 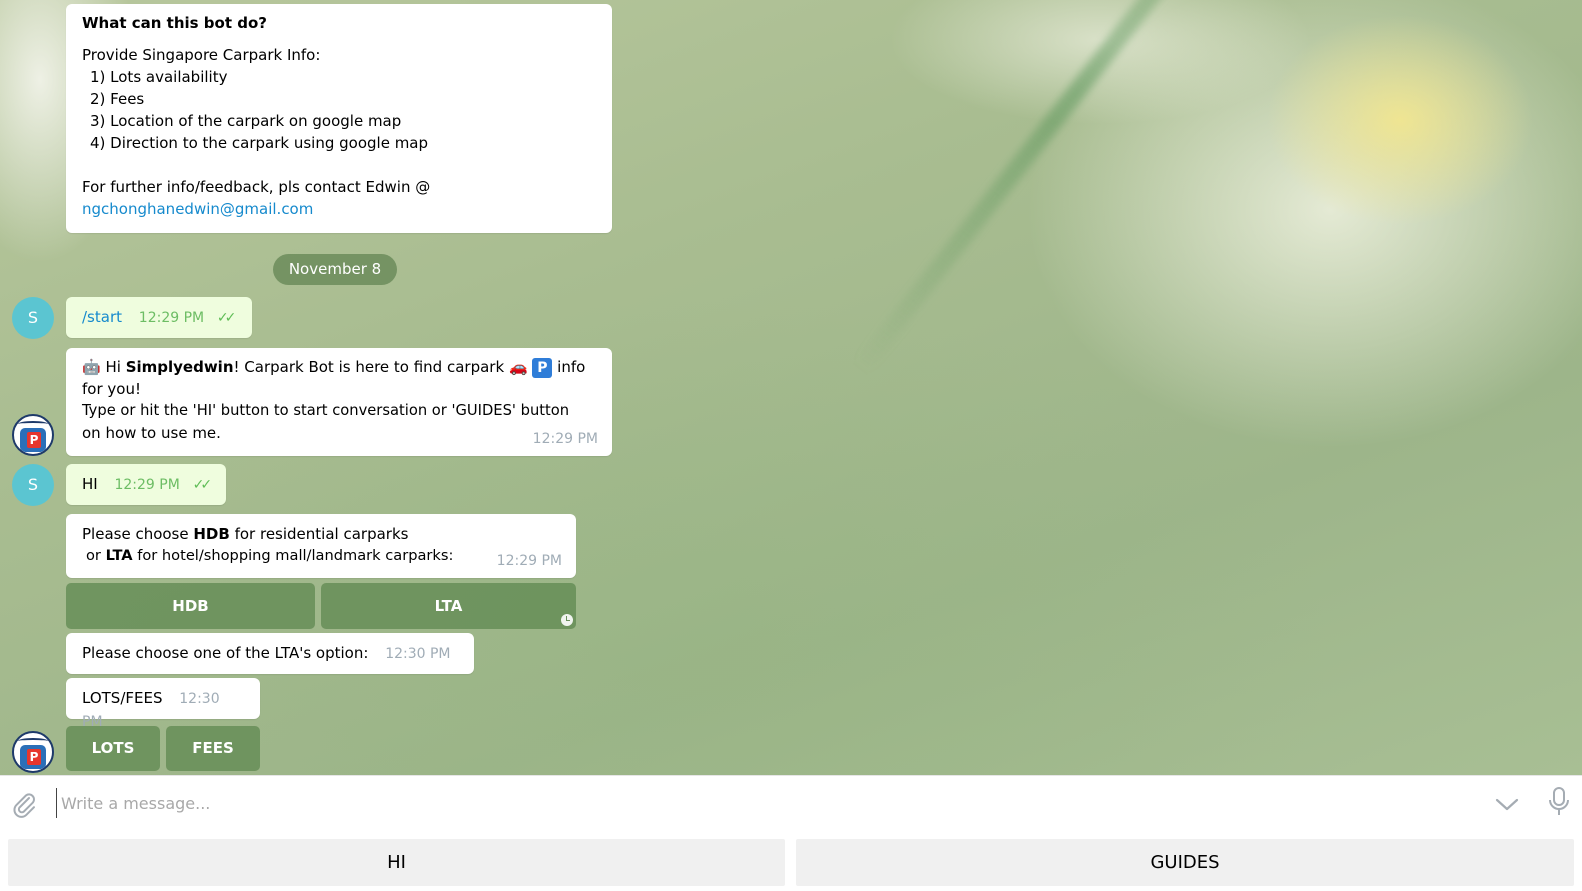 I want to click on lta-bold: LTA, so click(x=119, y=555).